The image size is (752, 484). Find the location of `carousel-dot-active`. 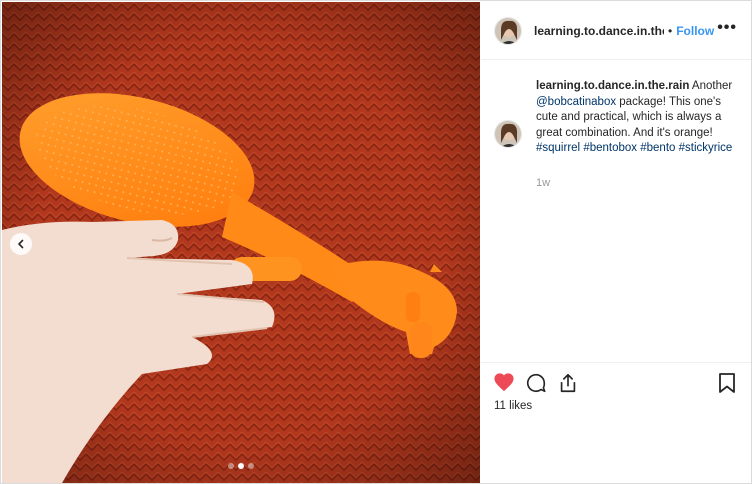

carousel-dot-active is located at coordinates (241, 466).